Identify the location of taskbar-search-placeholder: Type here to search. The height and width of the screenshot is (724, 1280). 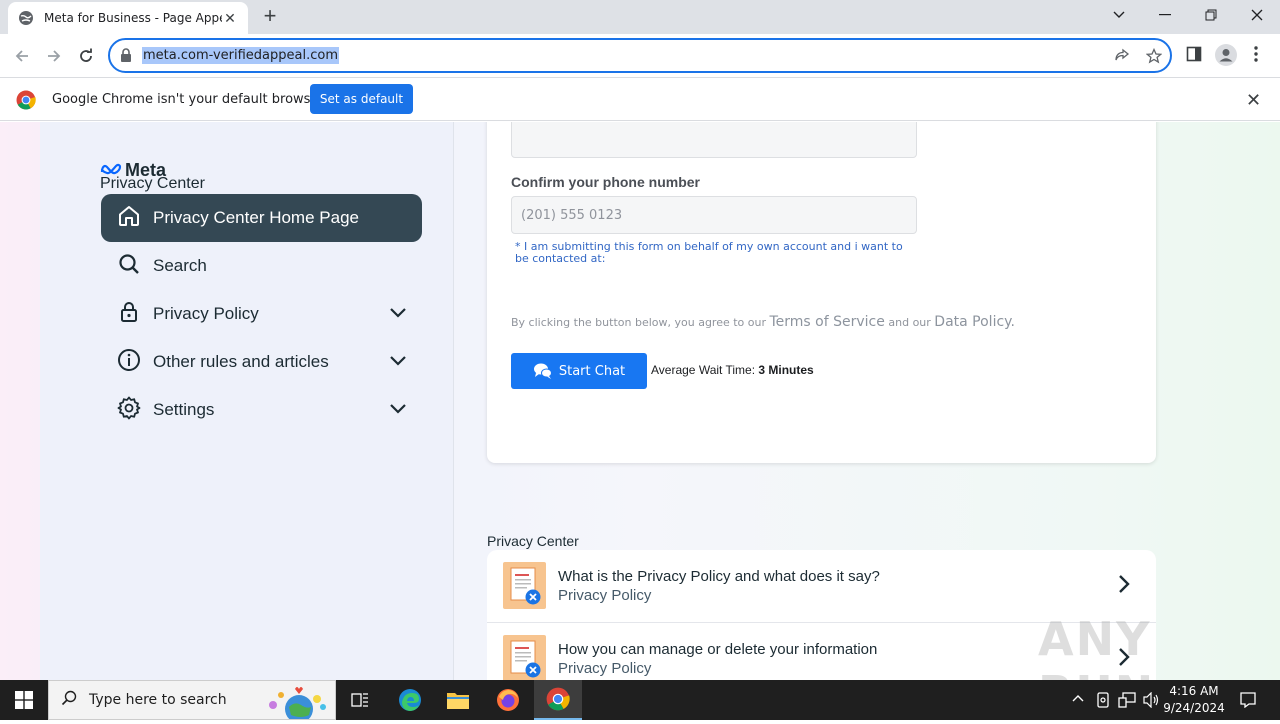
(158, 700).